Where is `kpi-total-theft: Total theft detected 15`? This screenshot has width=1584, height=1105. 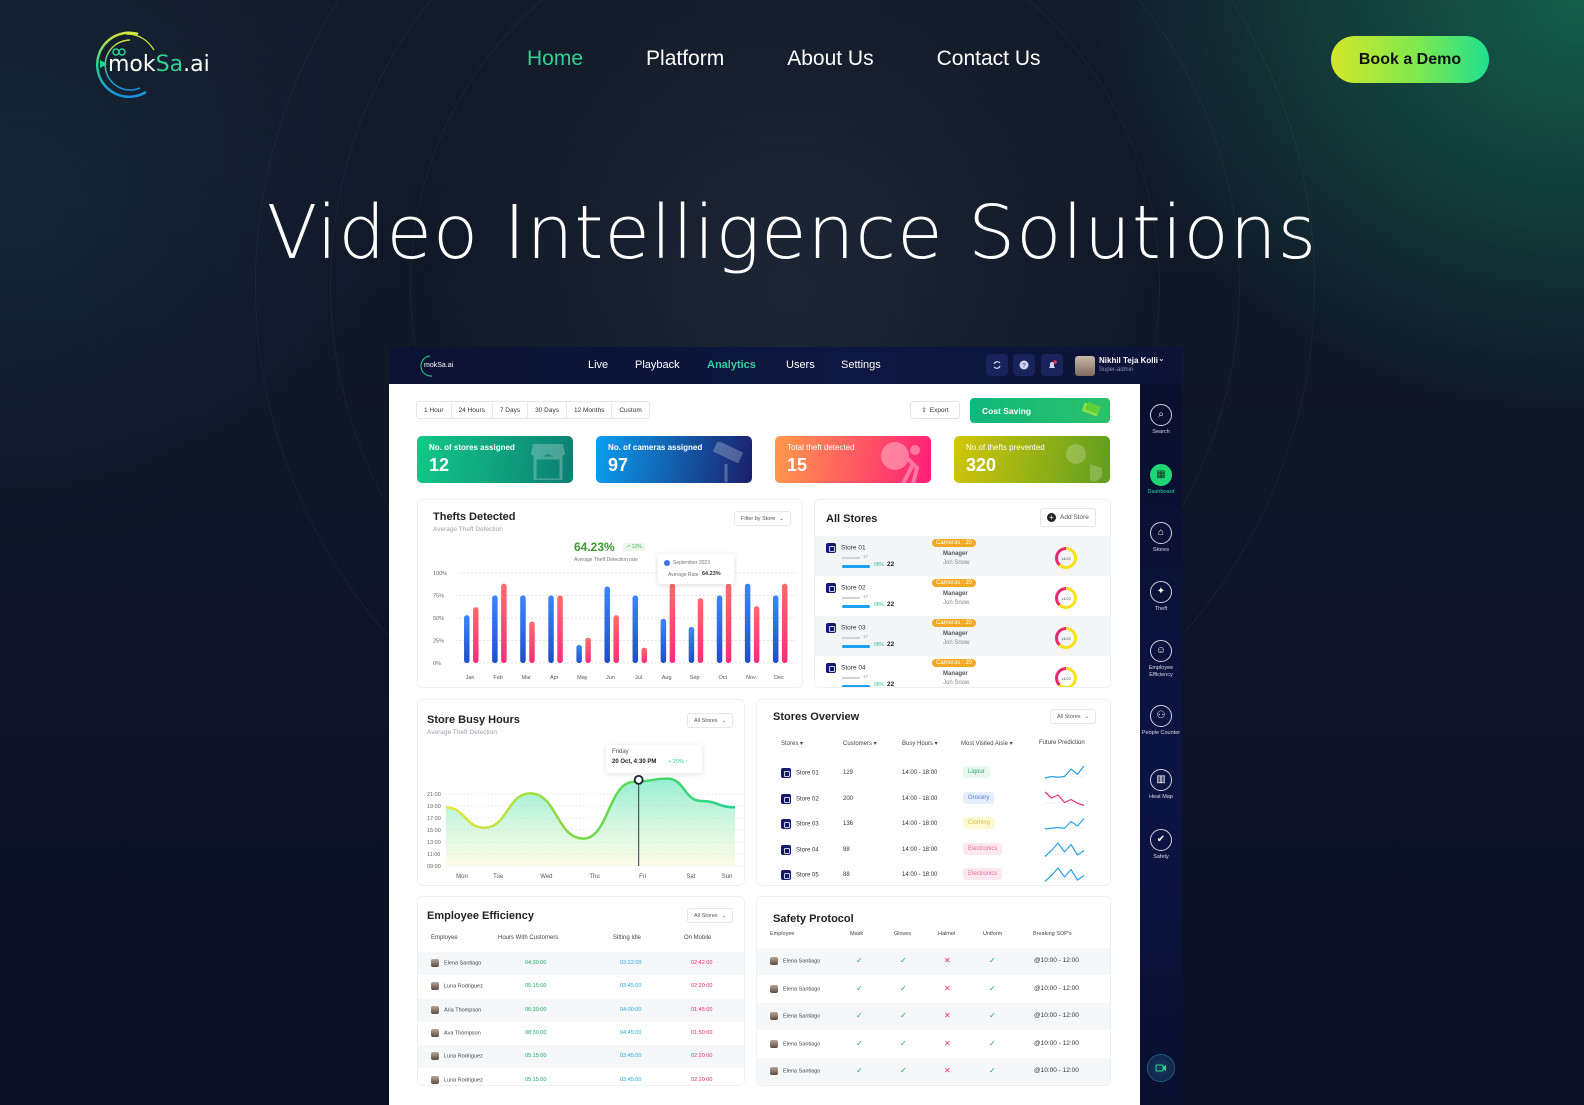 kpi-total-theft: Total theft detected 15 is located at coordinates (853, 459).